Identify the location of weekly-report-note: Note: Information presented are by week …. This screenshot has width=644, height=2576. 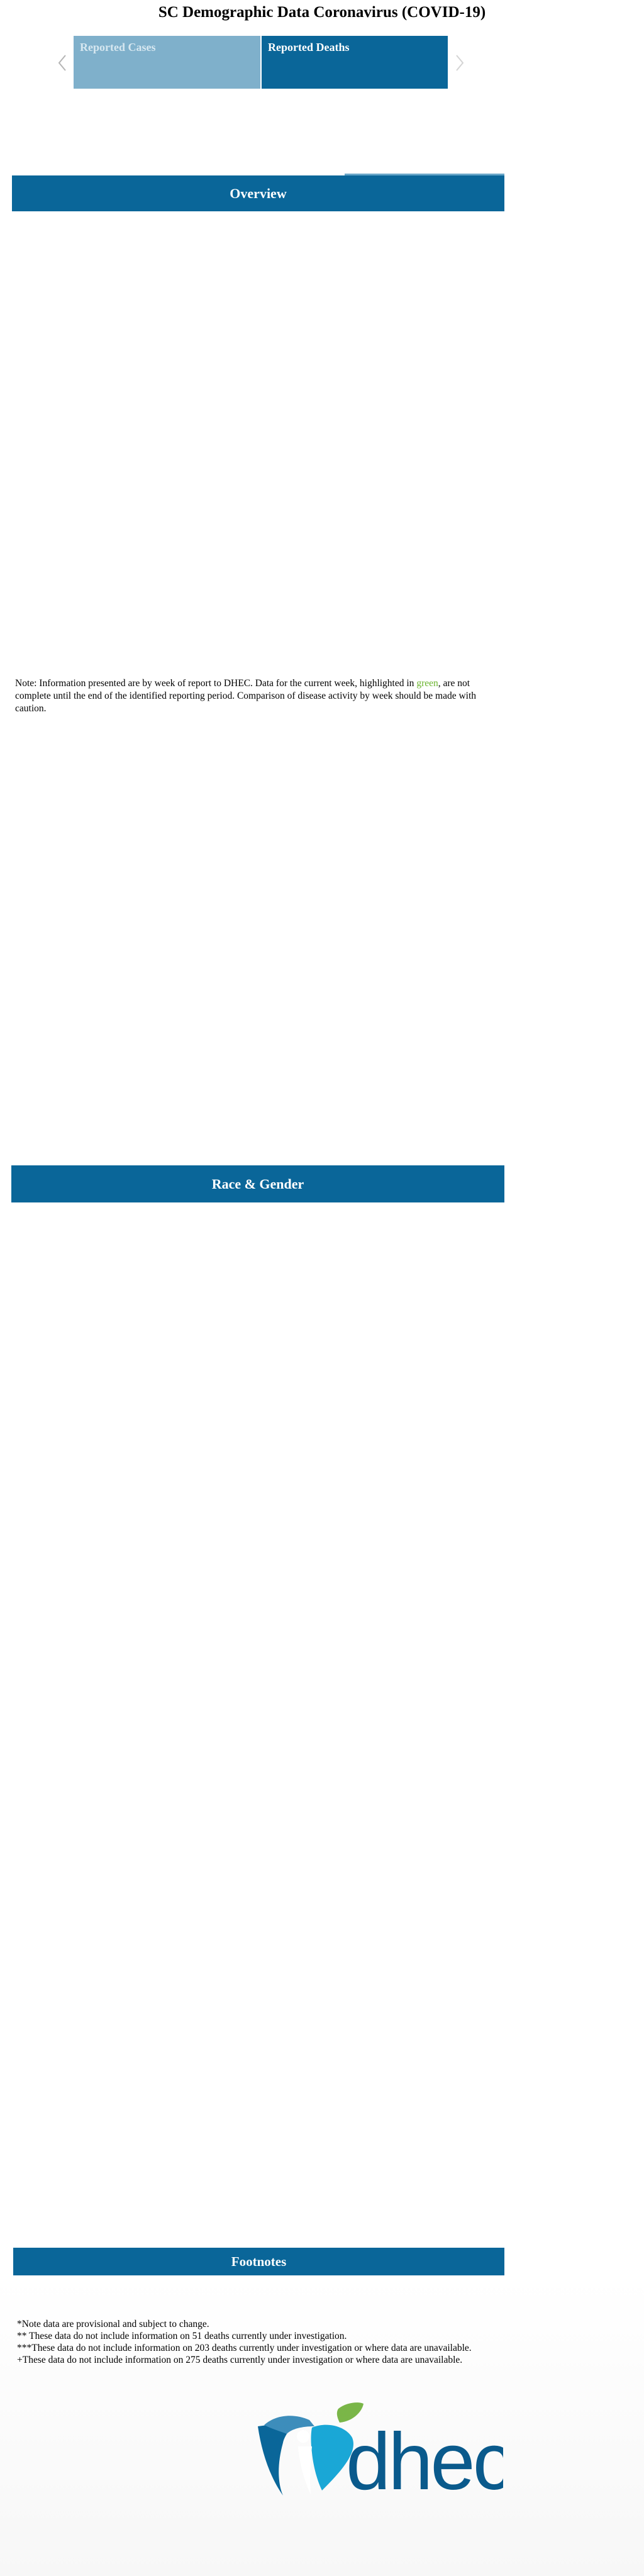
(259, 696).